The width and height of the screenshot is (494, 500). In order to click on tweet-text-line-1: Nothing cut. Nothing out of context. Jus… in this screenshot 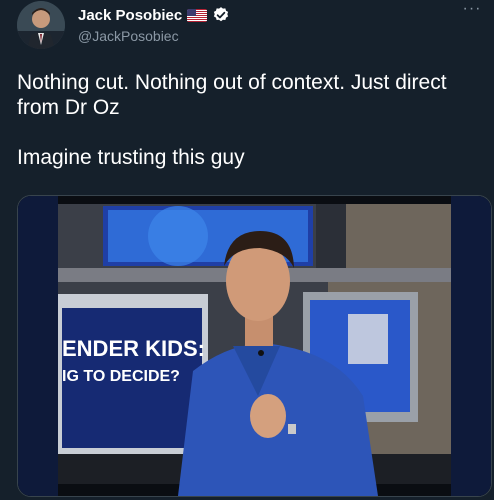, I will do `click(232, 95)`.